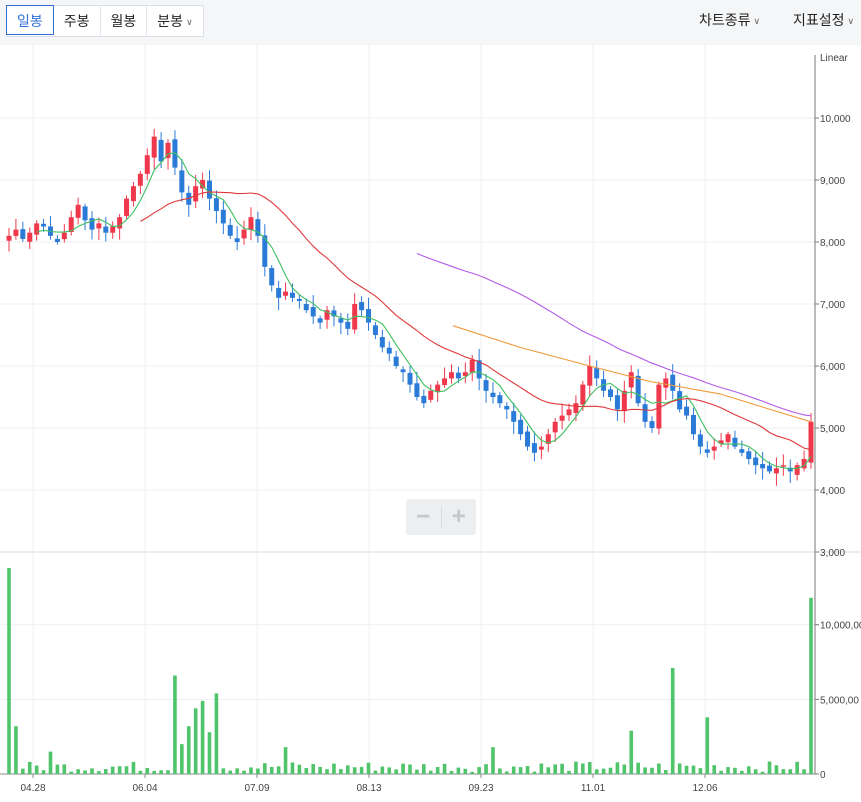 Image resolution: width=861 pixels, height=802 pixels. What do you see at coordinates (30, 20) in the screenshot?
I see `tab-daily: 일봉` at bounding box center [30, 20].